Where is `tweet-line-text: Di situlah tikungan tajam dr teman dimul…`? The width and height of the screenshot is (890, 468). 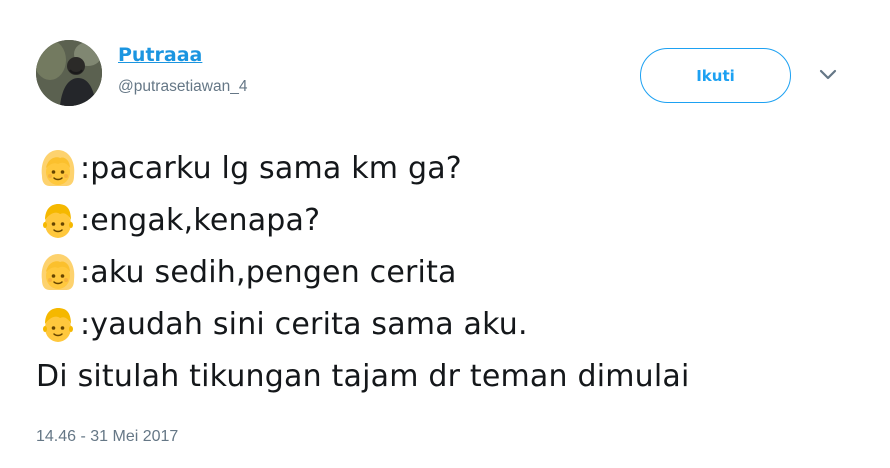 tweet-line-text: Di situlah tikungan tajam dr teman dimul… is located at coordinates (363, 376).